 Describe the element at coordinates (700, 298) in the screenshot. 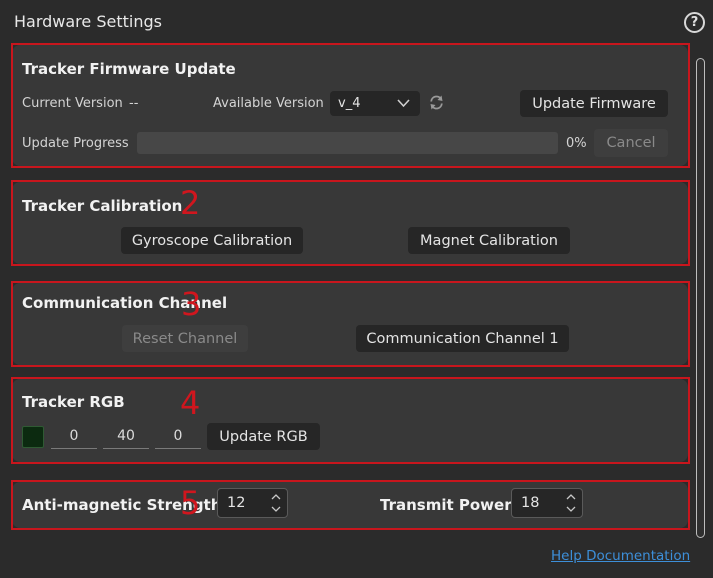

I see `vertical-scrollbar` at that location.